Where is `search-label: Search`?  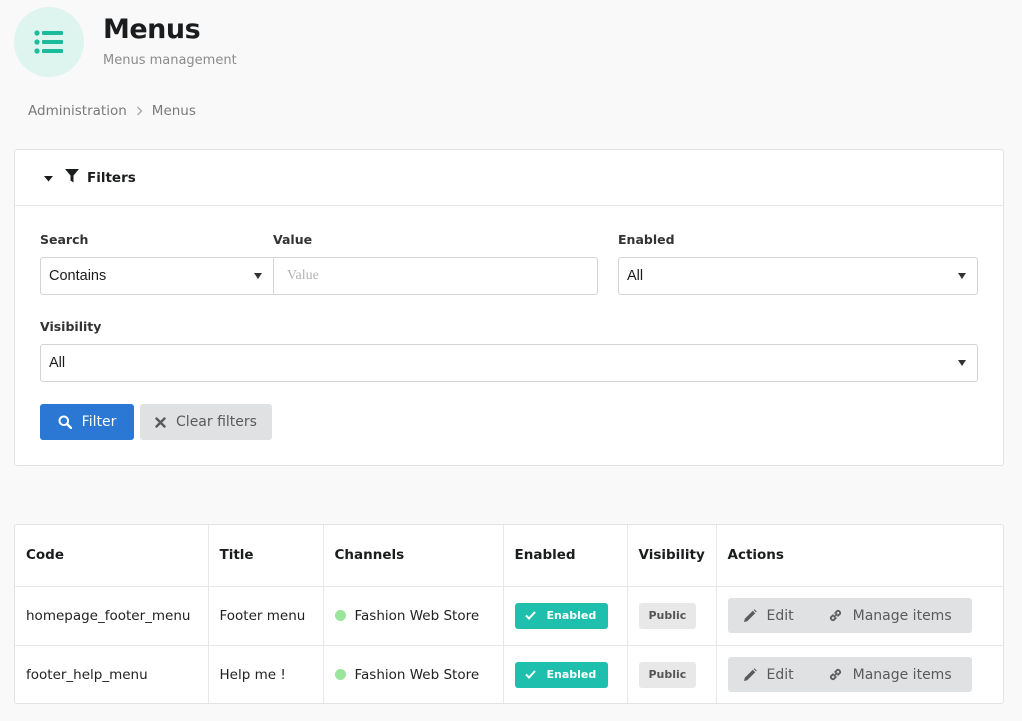
search-label: Search is located at coordinates (64, 239).